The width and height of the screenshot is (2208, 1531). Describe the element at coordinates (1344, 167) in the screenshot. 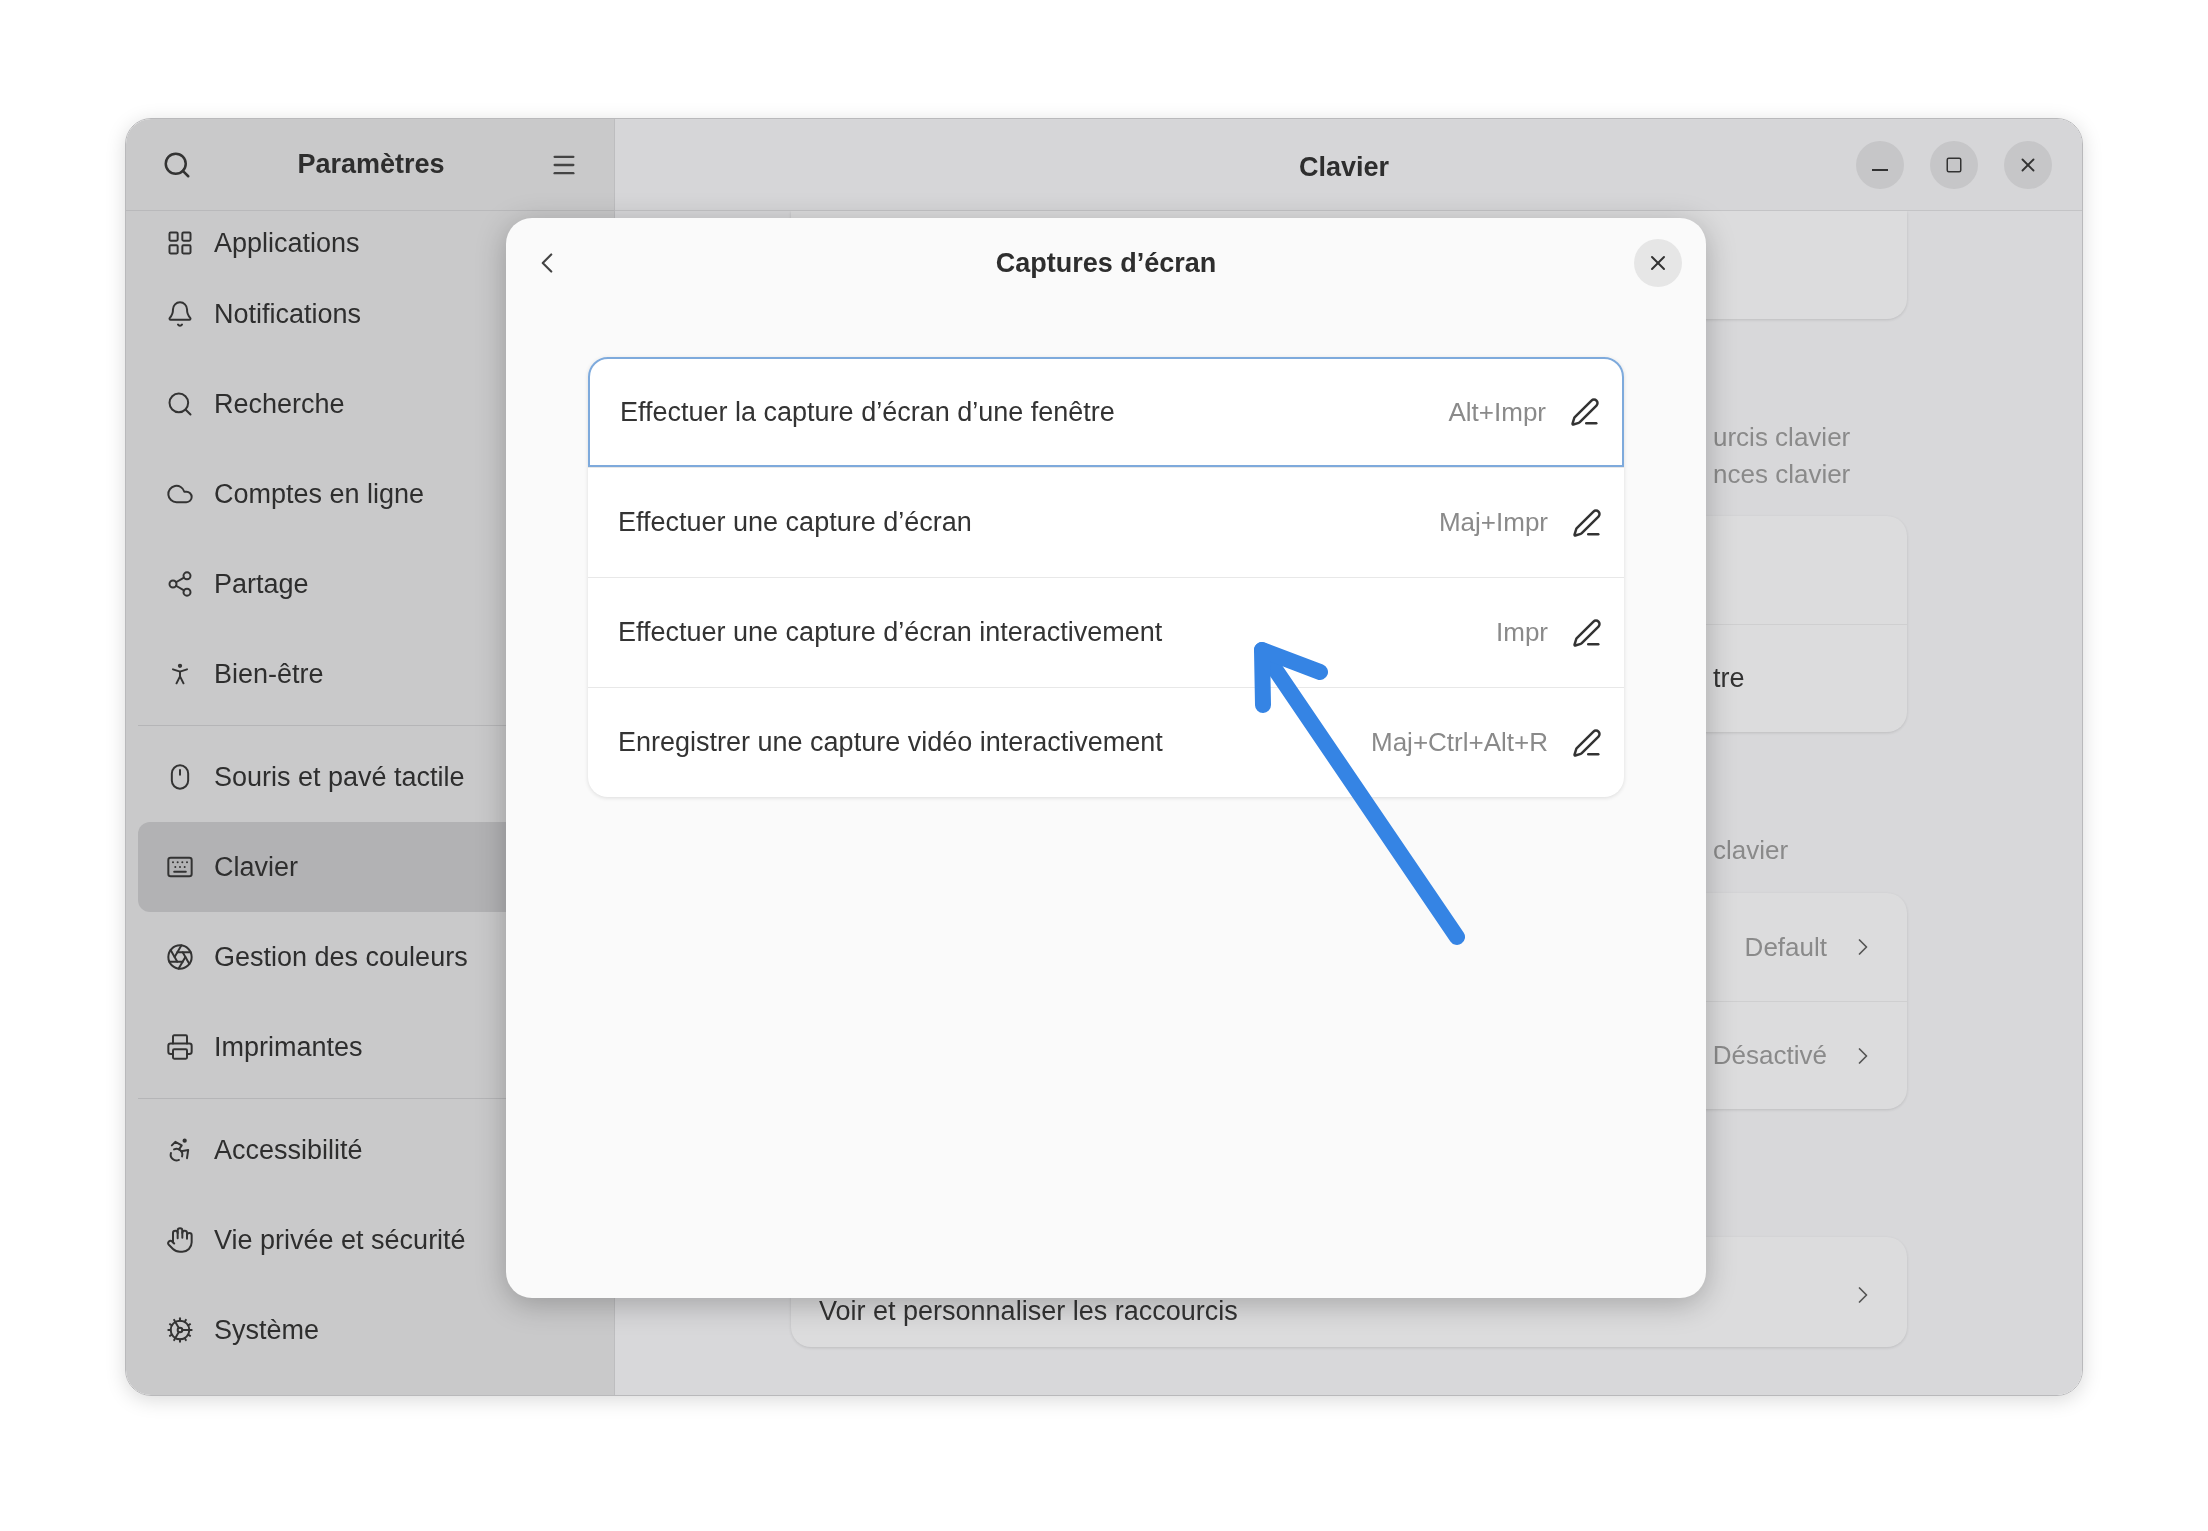

I see `window-title: Clavier` at that location.